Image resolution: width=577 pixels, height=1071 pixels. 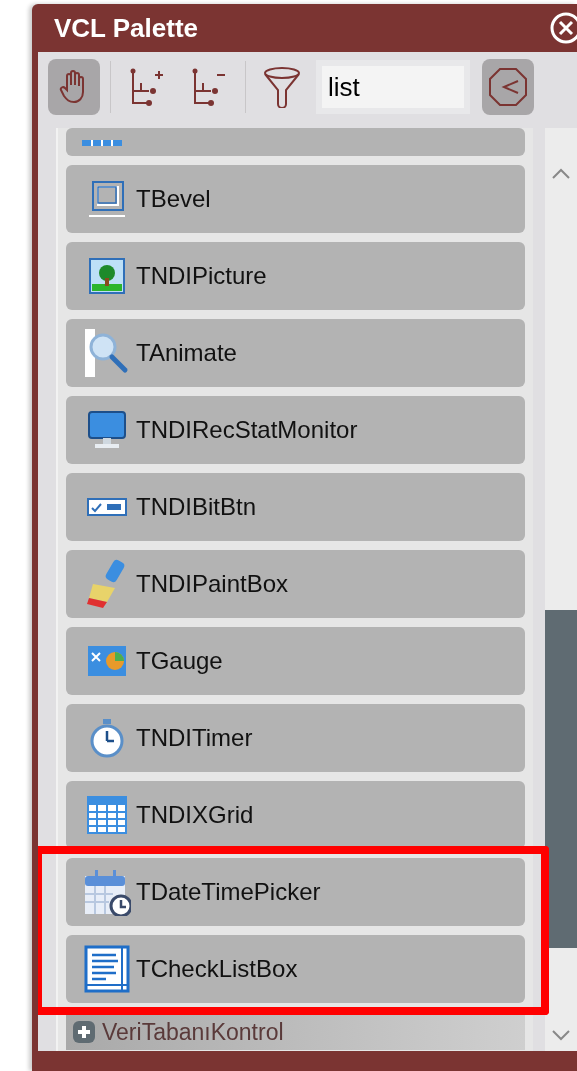 I want to click on hand-tool-button, so click(x=74, y=87).